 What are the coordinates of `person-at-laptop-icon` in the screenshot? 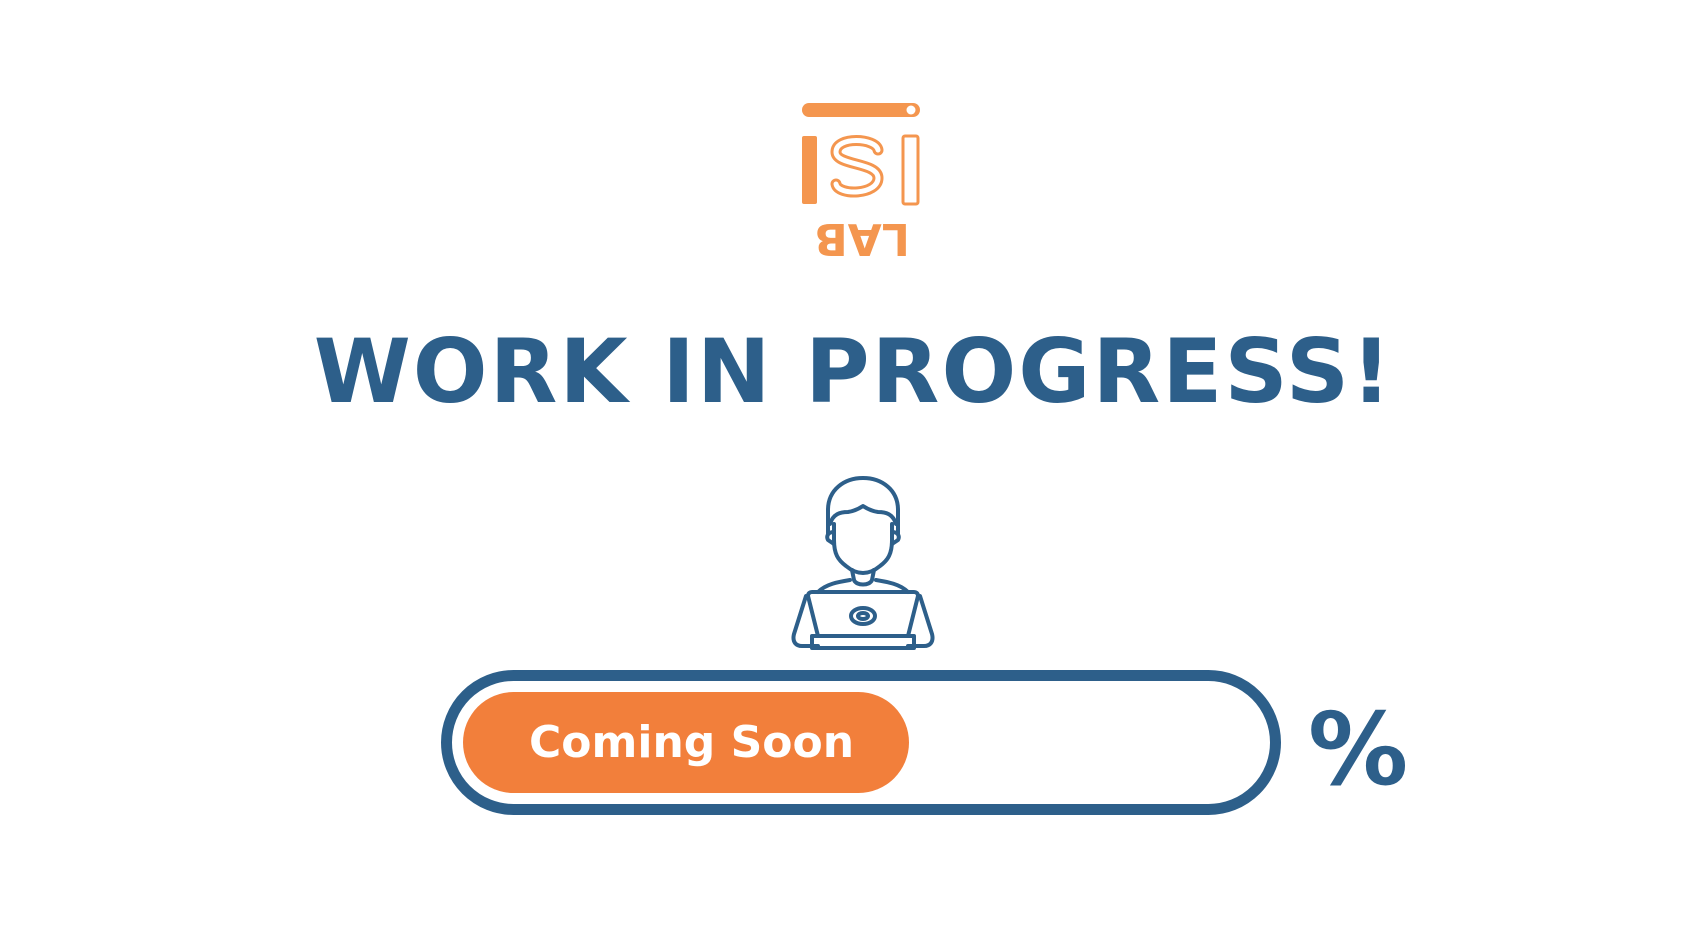 It's located at (863, 574).